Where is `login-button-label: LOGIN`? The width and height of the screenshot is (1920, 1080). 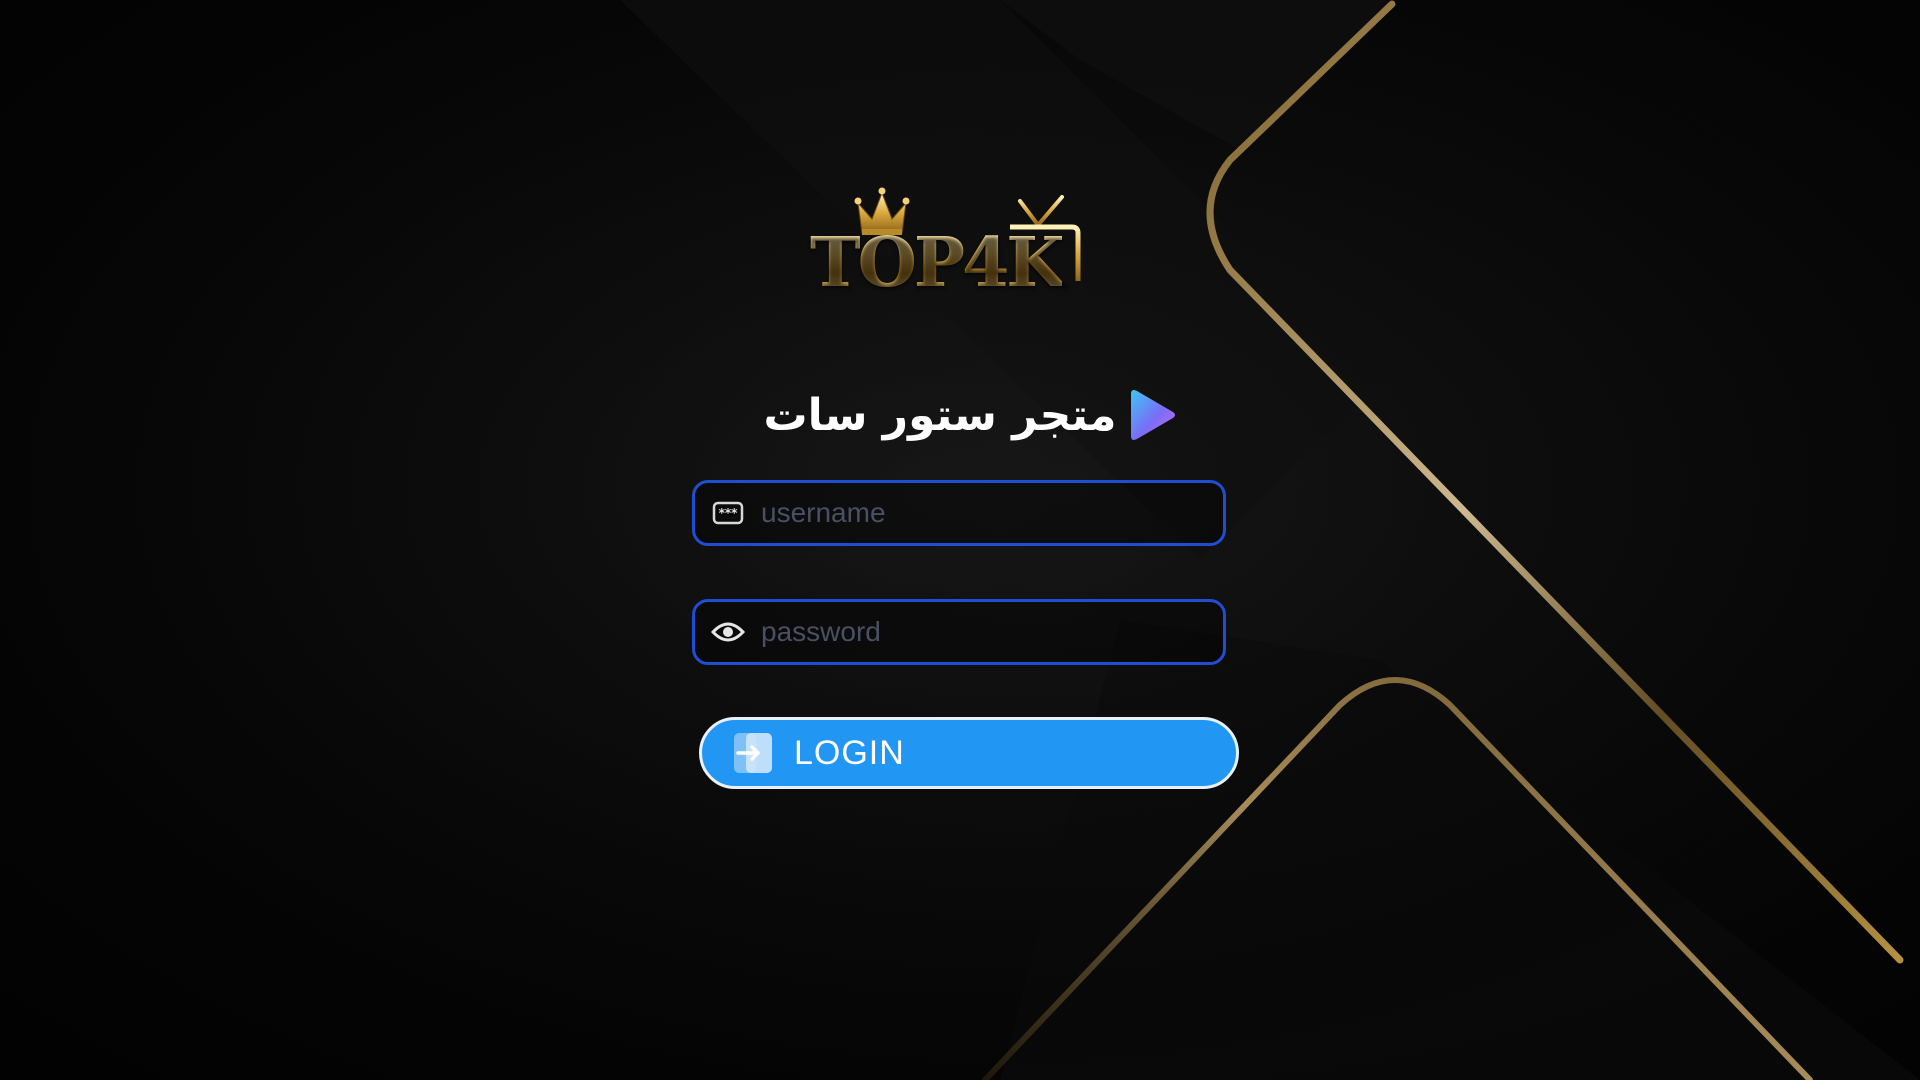
login-button-label: LOGIN is located at coordinates (849, 752).